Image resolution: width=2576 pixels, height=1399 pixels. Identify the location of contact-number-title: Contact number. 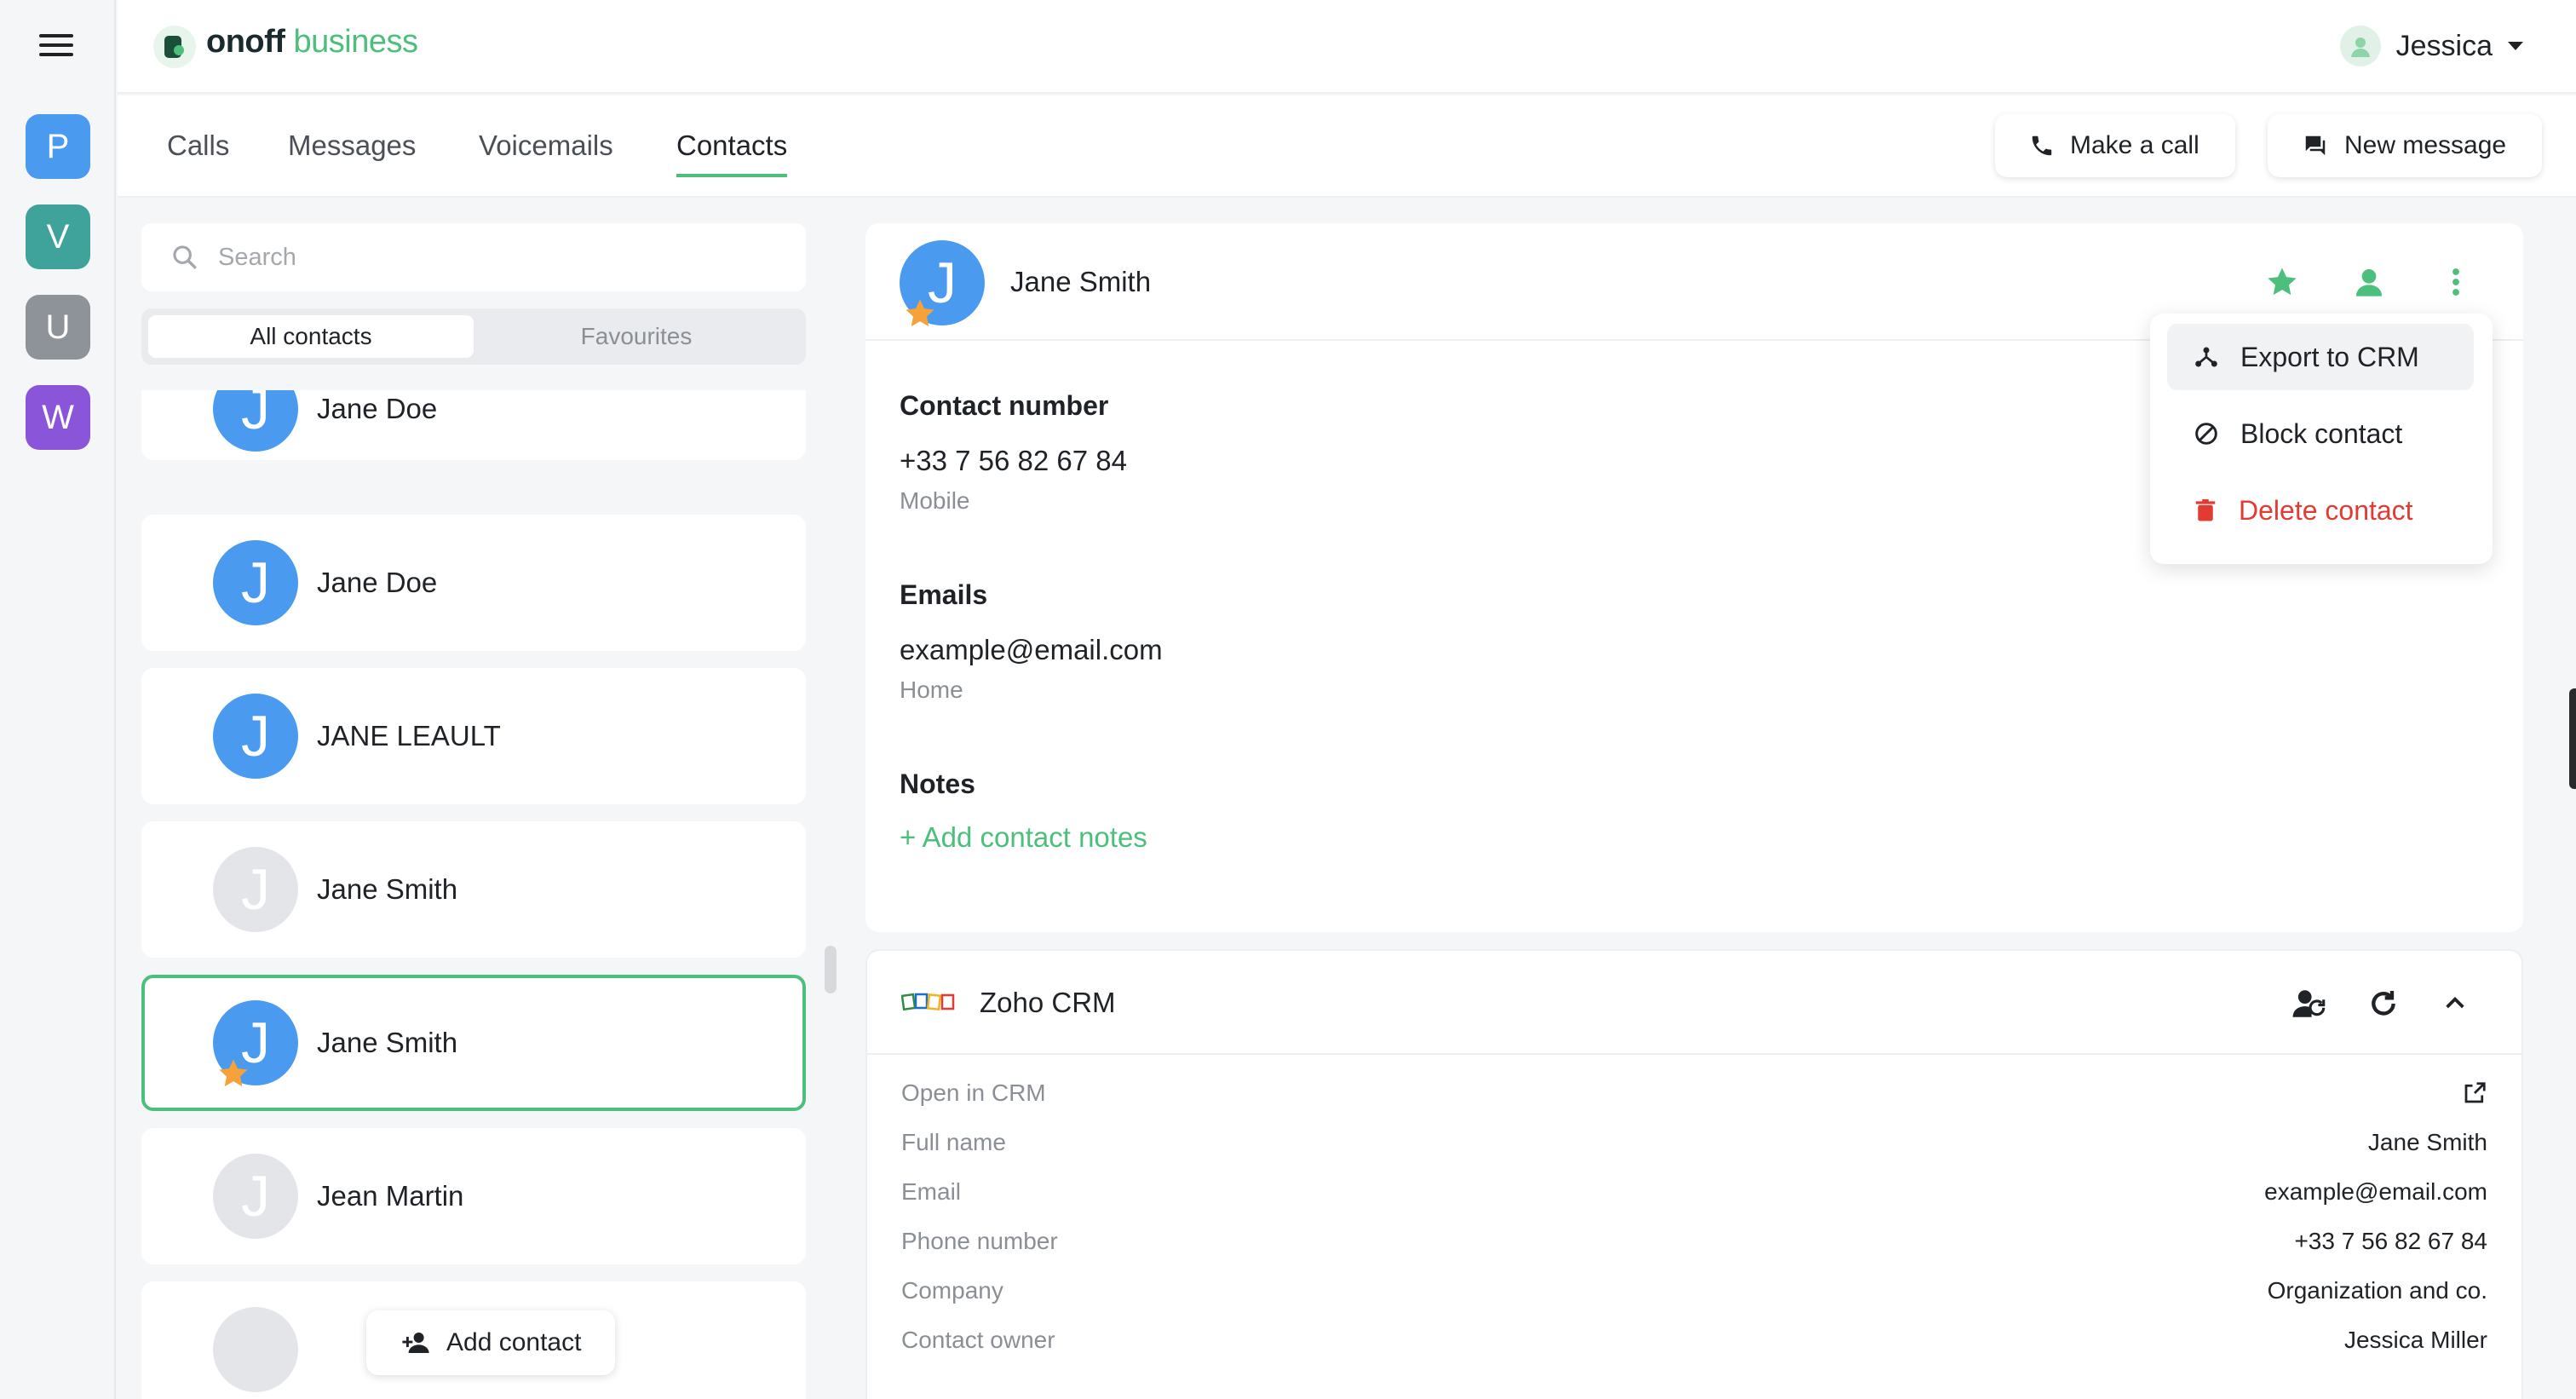
(1005, 405).